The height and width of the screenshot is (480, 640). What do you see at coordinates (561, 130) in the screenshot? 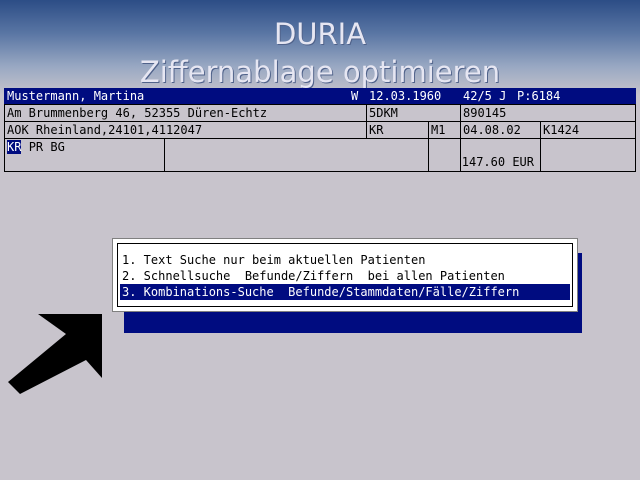
I see `doctor-code: K1424` at bounding box center [561, 130].